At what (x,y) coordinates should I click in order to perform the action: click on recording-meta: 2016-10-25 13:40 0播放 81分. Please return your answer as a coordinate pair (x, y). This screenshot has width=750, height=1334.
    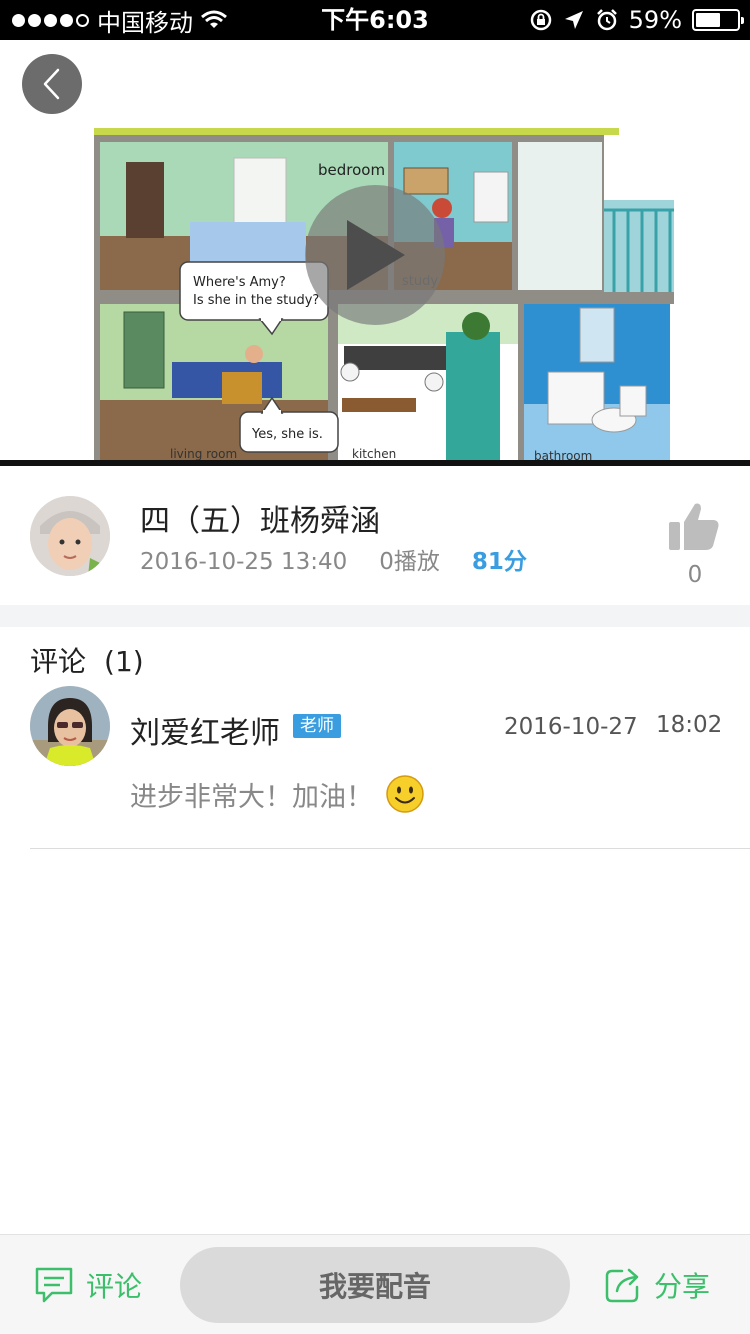
    Looking at the image, I should click on (333, 559).